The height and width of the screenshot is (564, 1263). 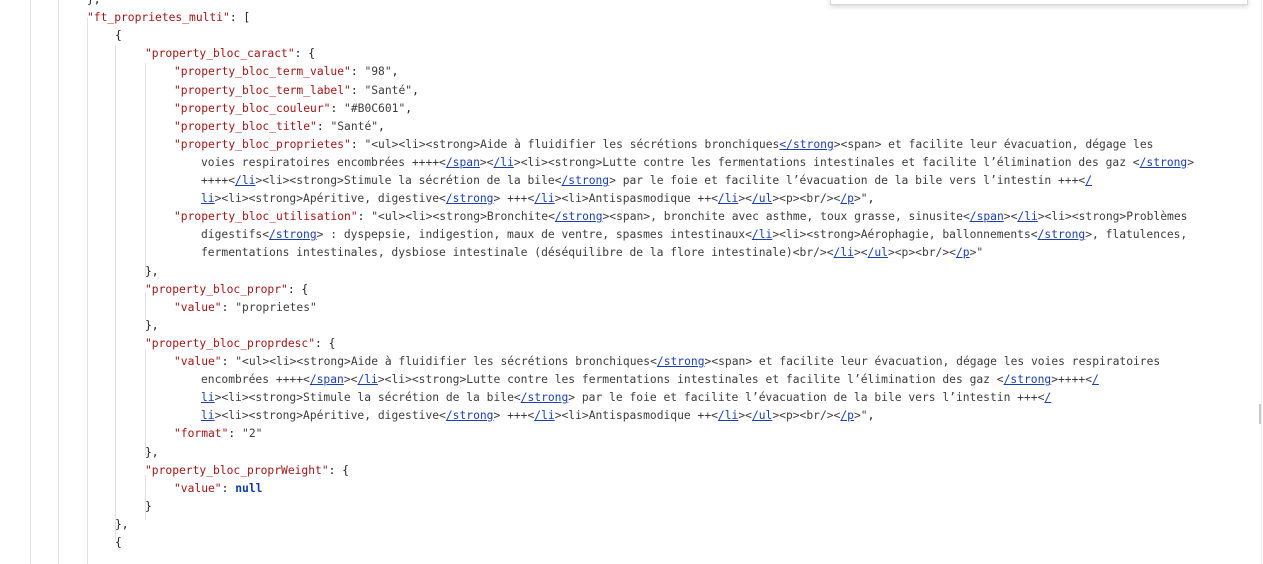 I want to click on json-string: "98", so click(x=378, y=72).